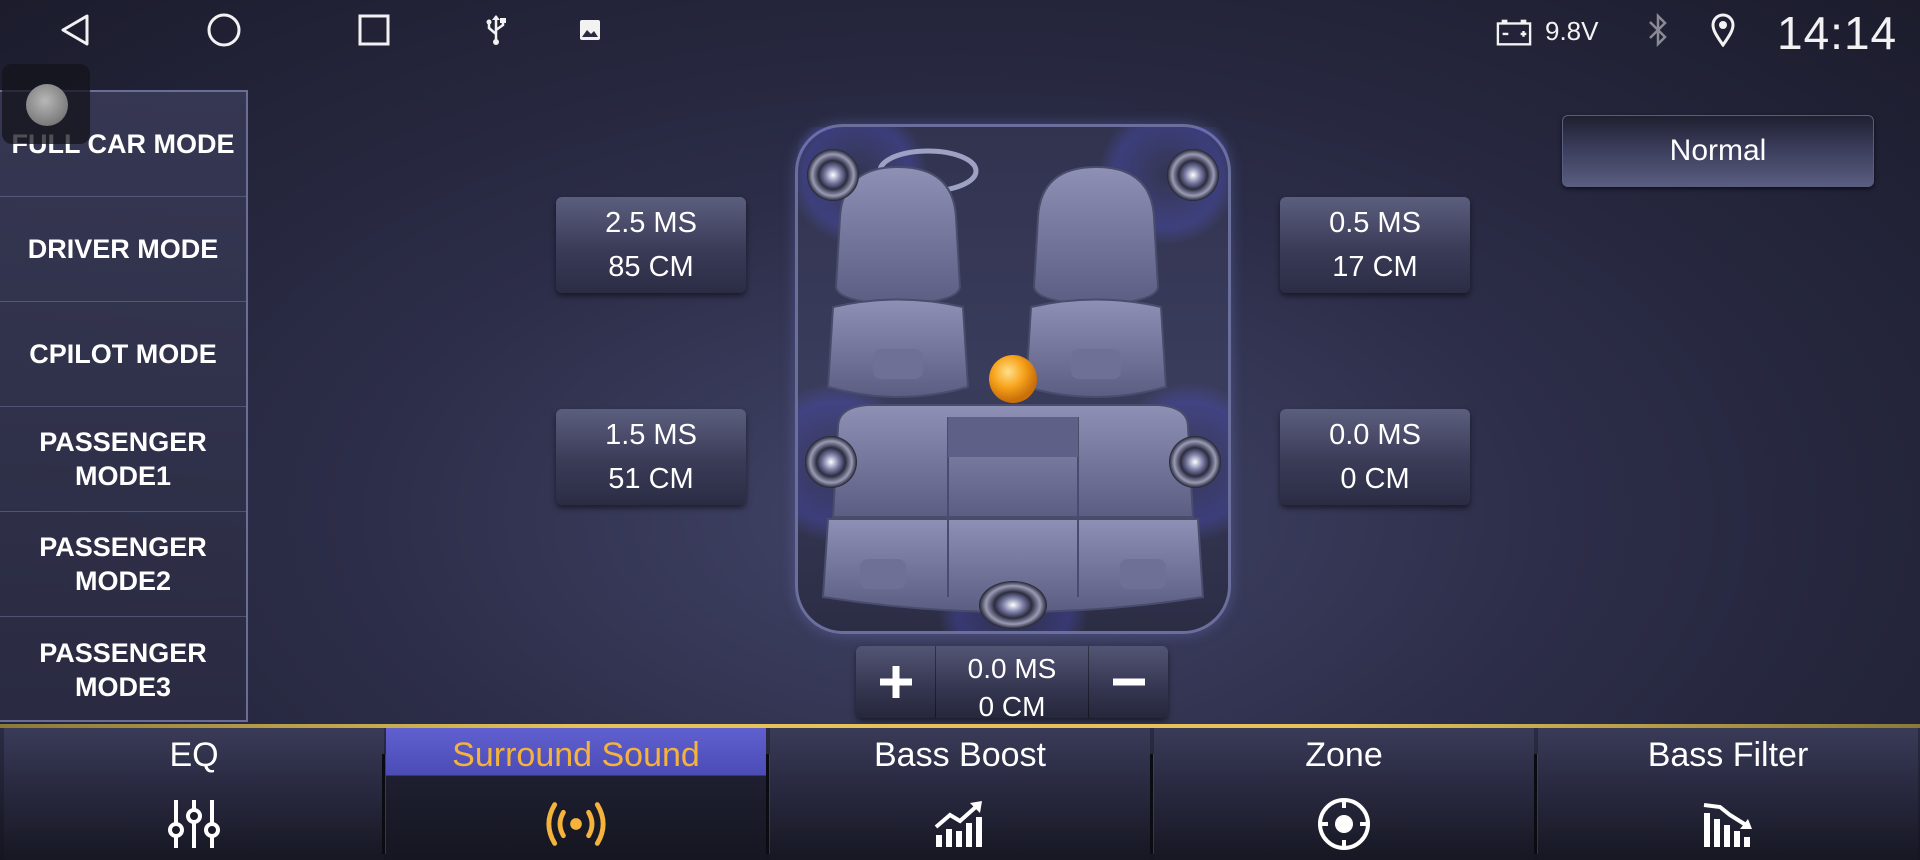 Image resolution: width=1920 pixels, height=860 pixels. Describe the element at coordinates (123, 249) in the screenshot. I see `mode-driver: DRIVER MODE` at that location.